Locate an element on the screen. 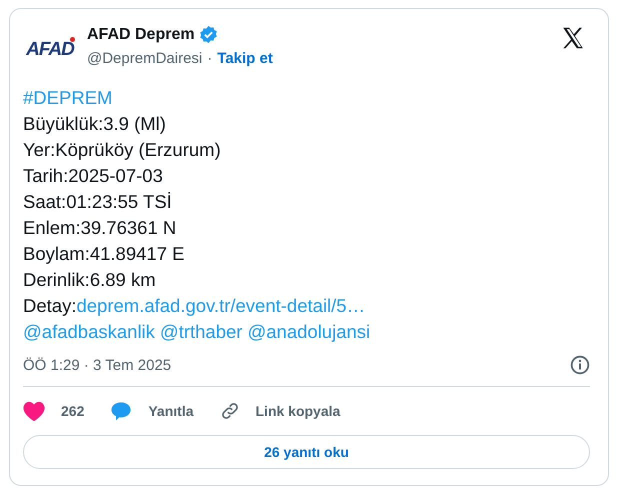 The image size is (621, 502). tweet-text: Büyüklük:3.9 (Ml) is located at coordinates (94, 124).